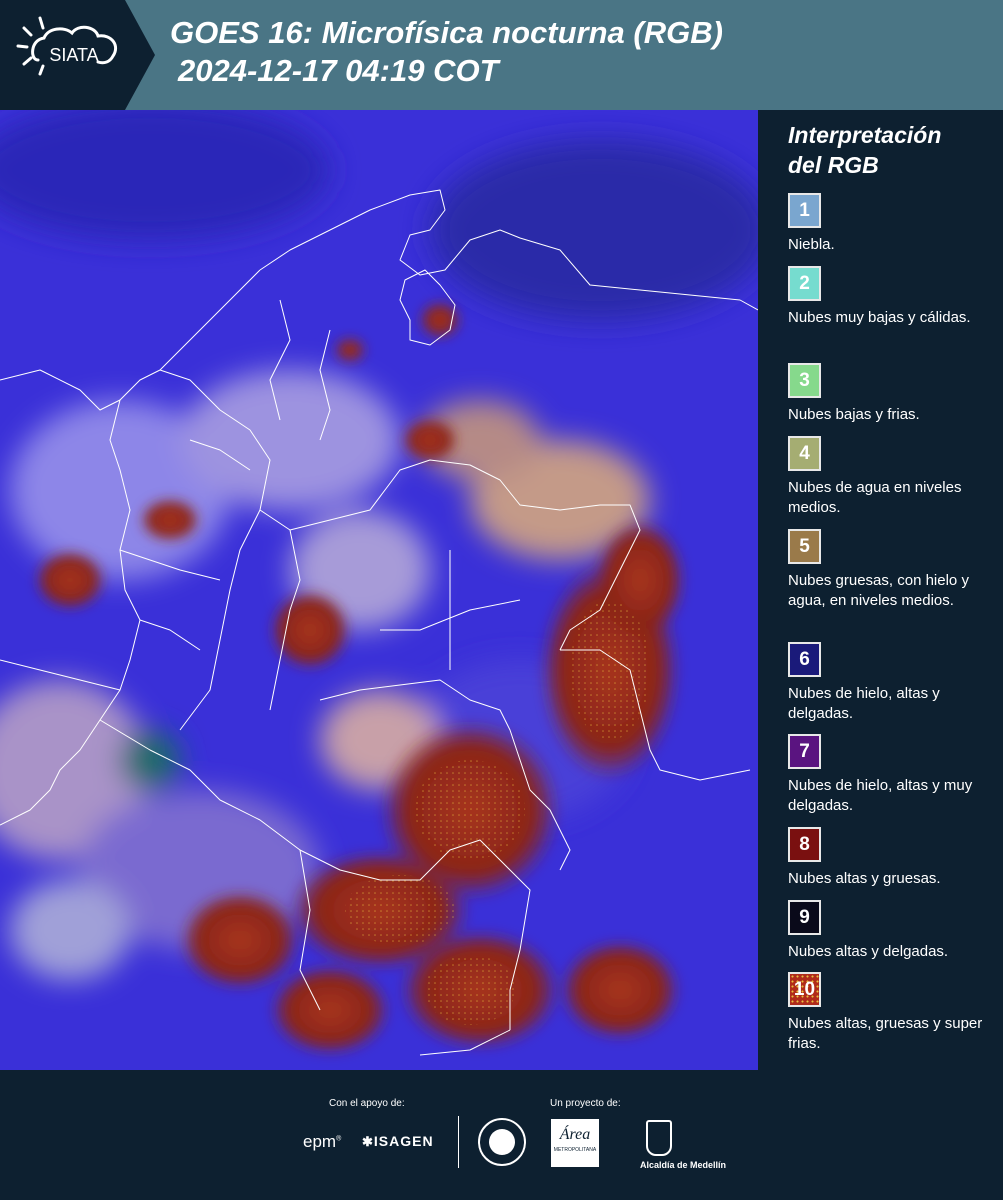 This screenshot has width=1003, height=1200. What do you see at coordinates (890, 394) in the screenshot?
I see `legend-item: 3 Nubes bajas y frias.` at bounding box center [890, 394].